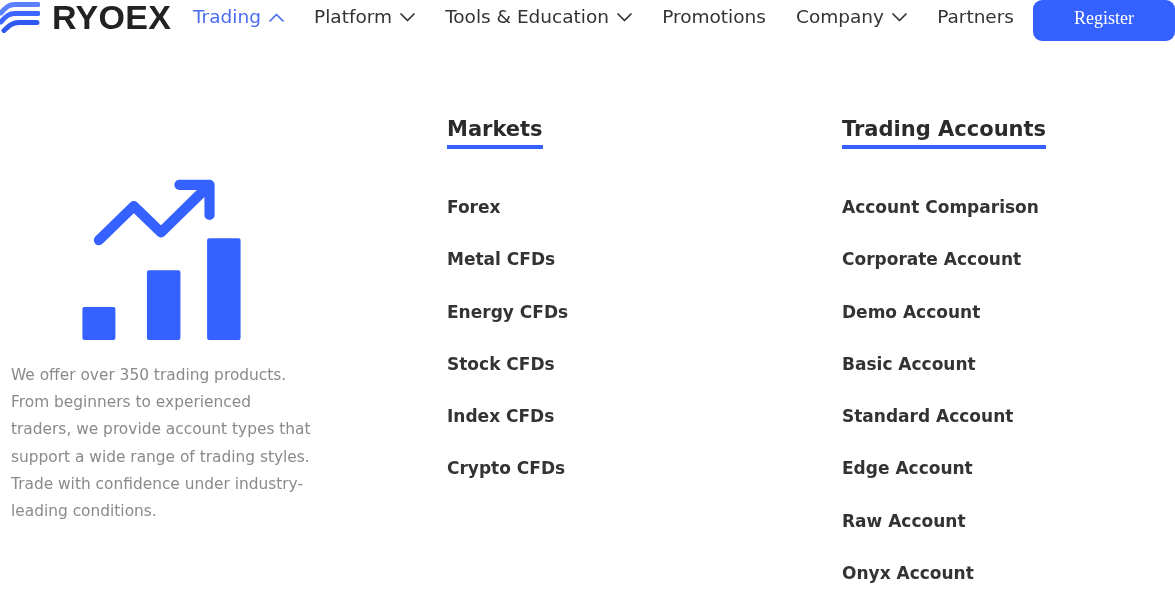  I want to click on logo-text: RYOEX, so click(112, 17).